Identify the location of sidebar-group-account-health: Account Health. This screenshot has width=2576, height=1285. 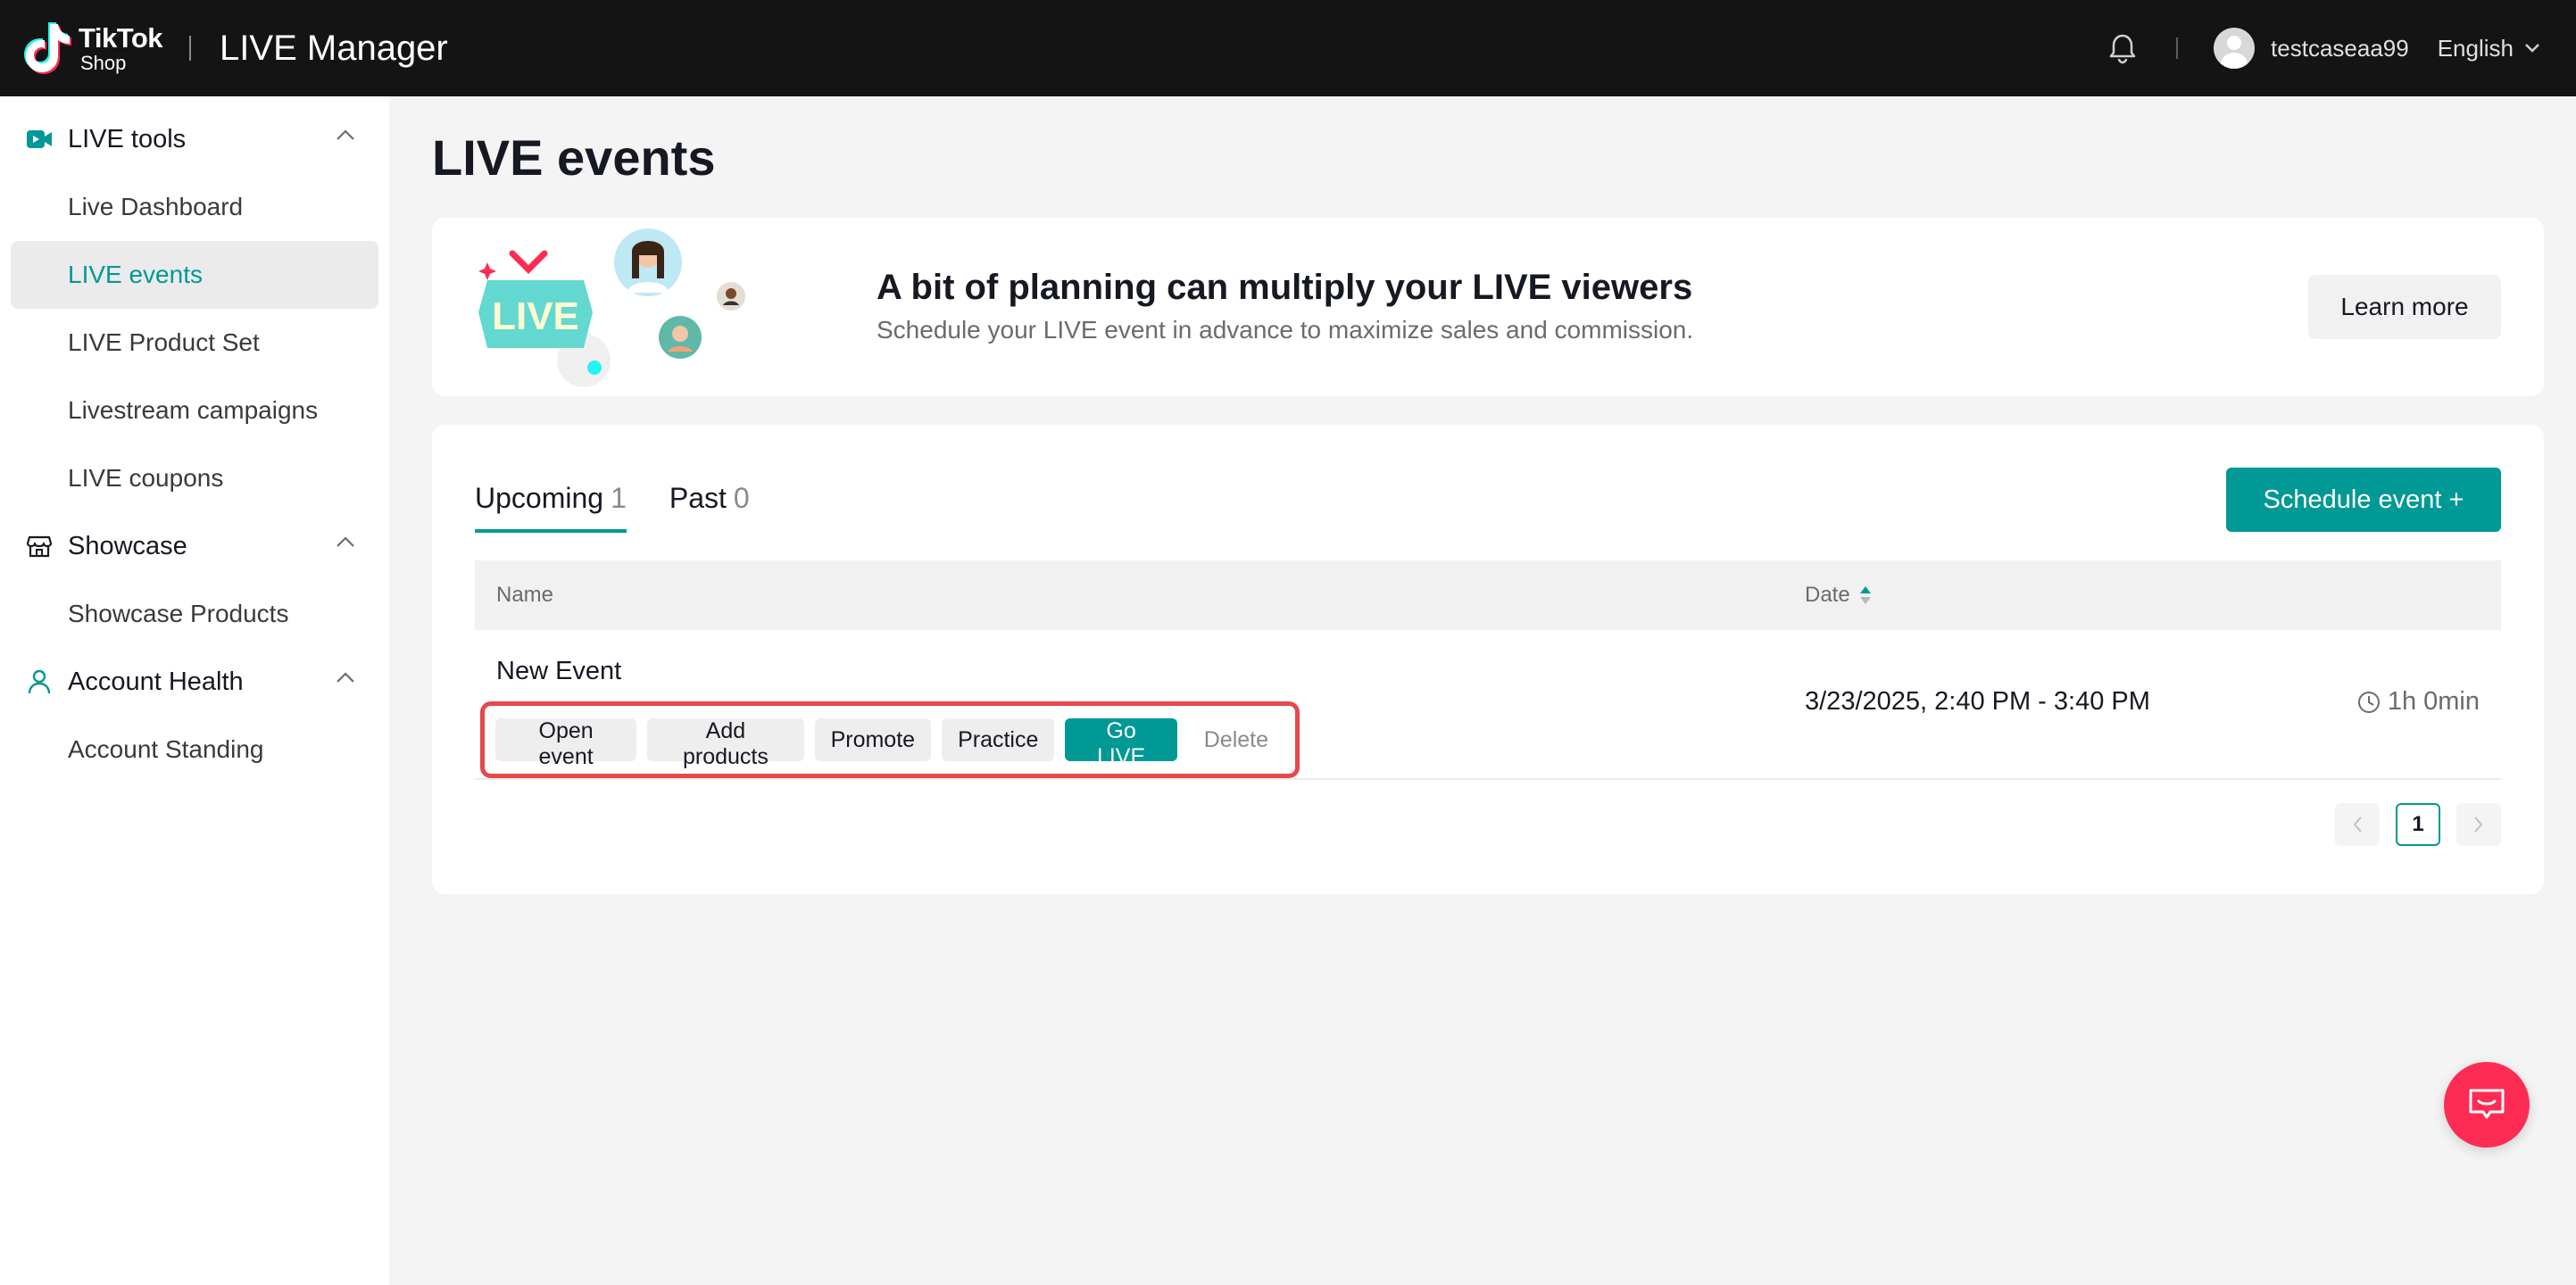
(194, 682).